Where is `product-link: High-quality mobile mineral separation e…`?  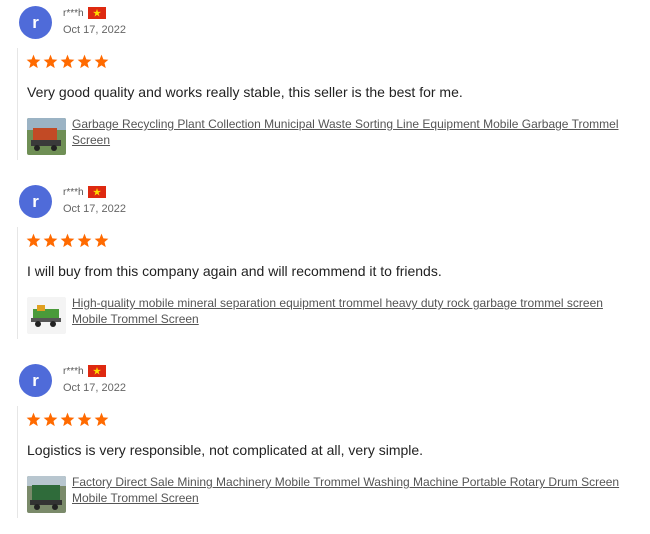 product-link: High-quality mobile mineral separation e… is located at coordinates (361, 311).